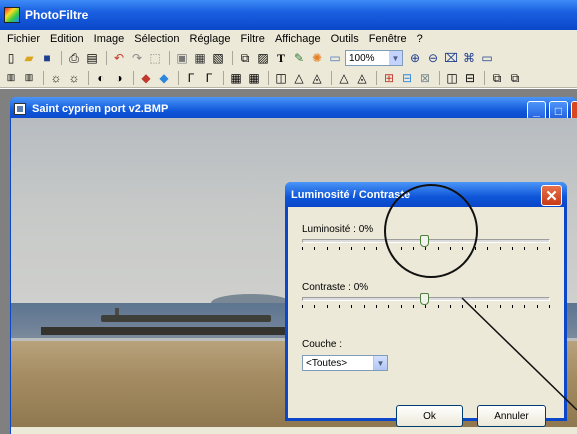 The image size is (577, 434). I want to click on redo-icon: ↷, so click(137, 58).